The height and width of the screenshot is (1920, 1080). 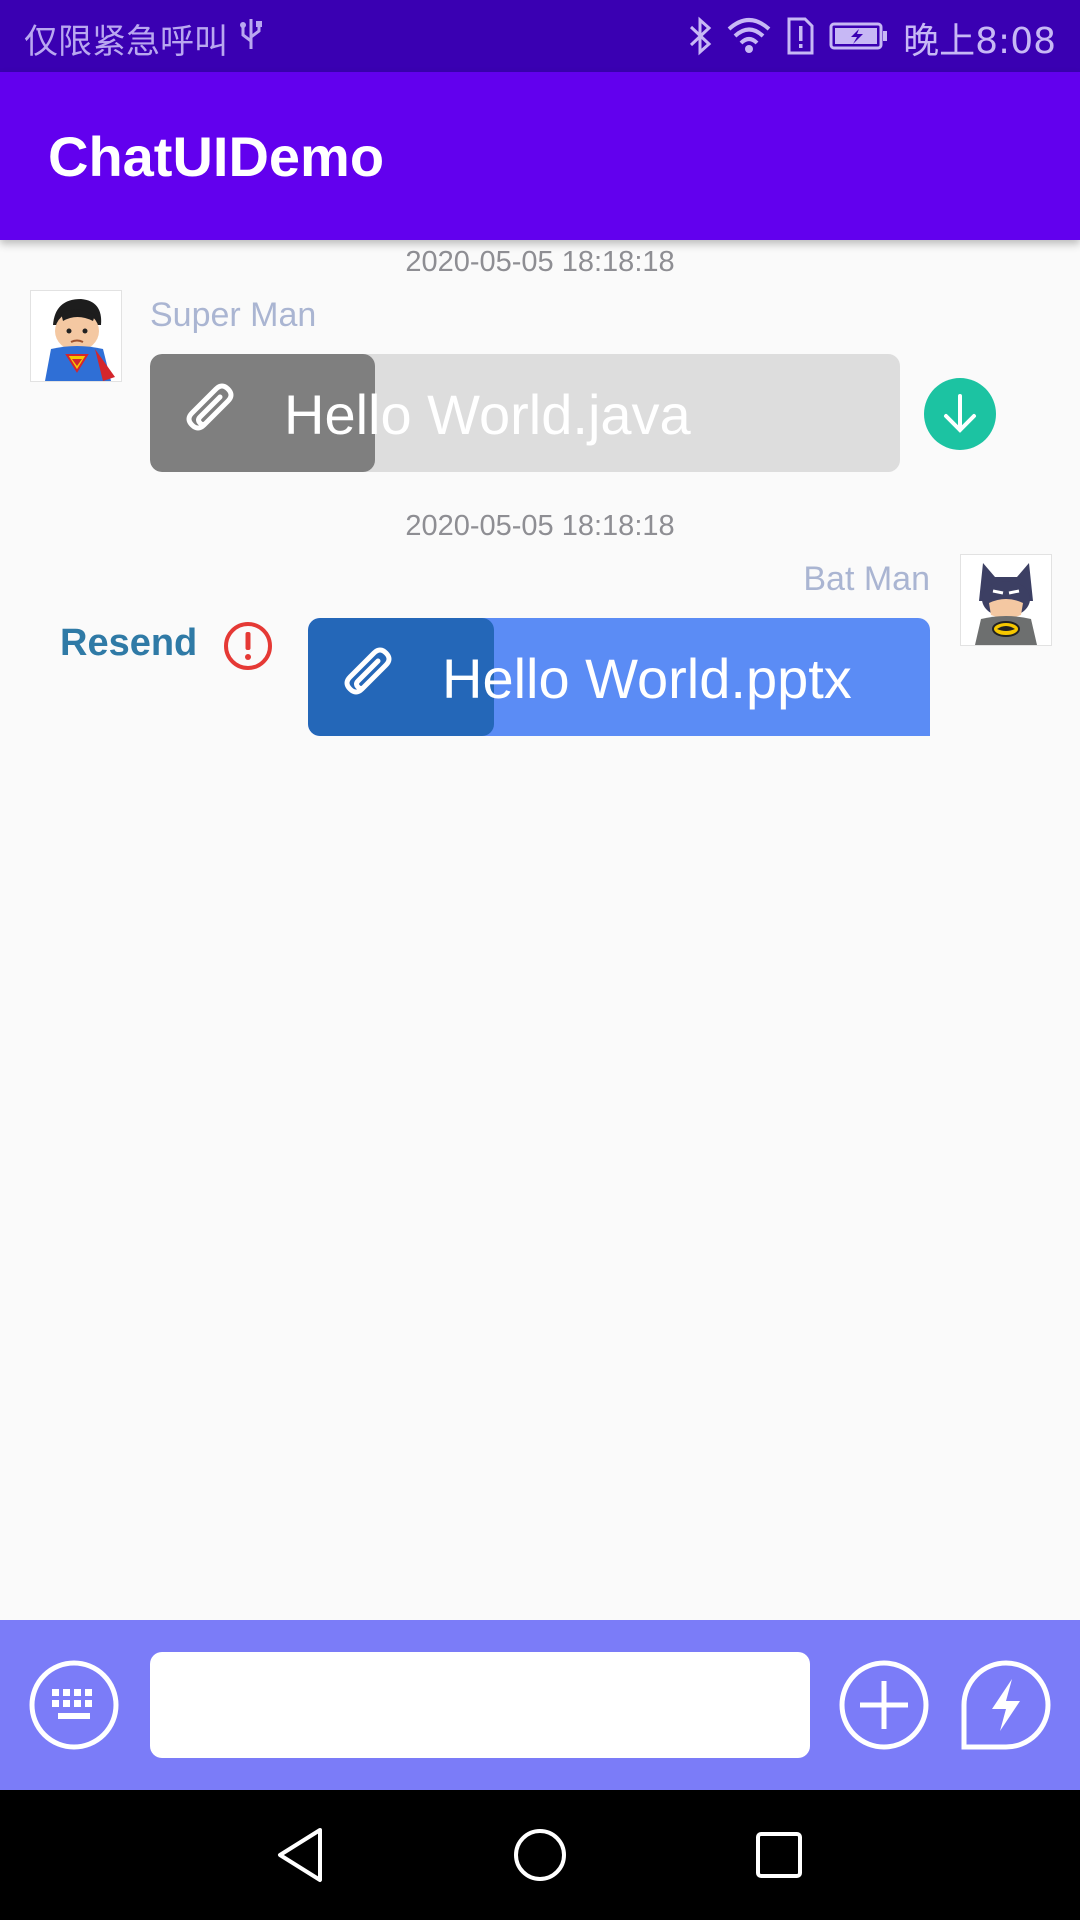 I want to click on file-name: Hello World.pptx, so click(x=647, y=678).